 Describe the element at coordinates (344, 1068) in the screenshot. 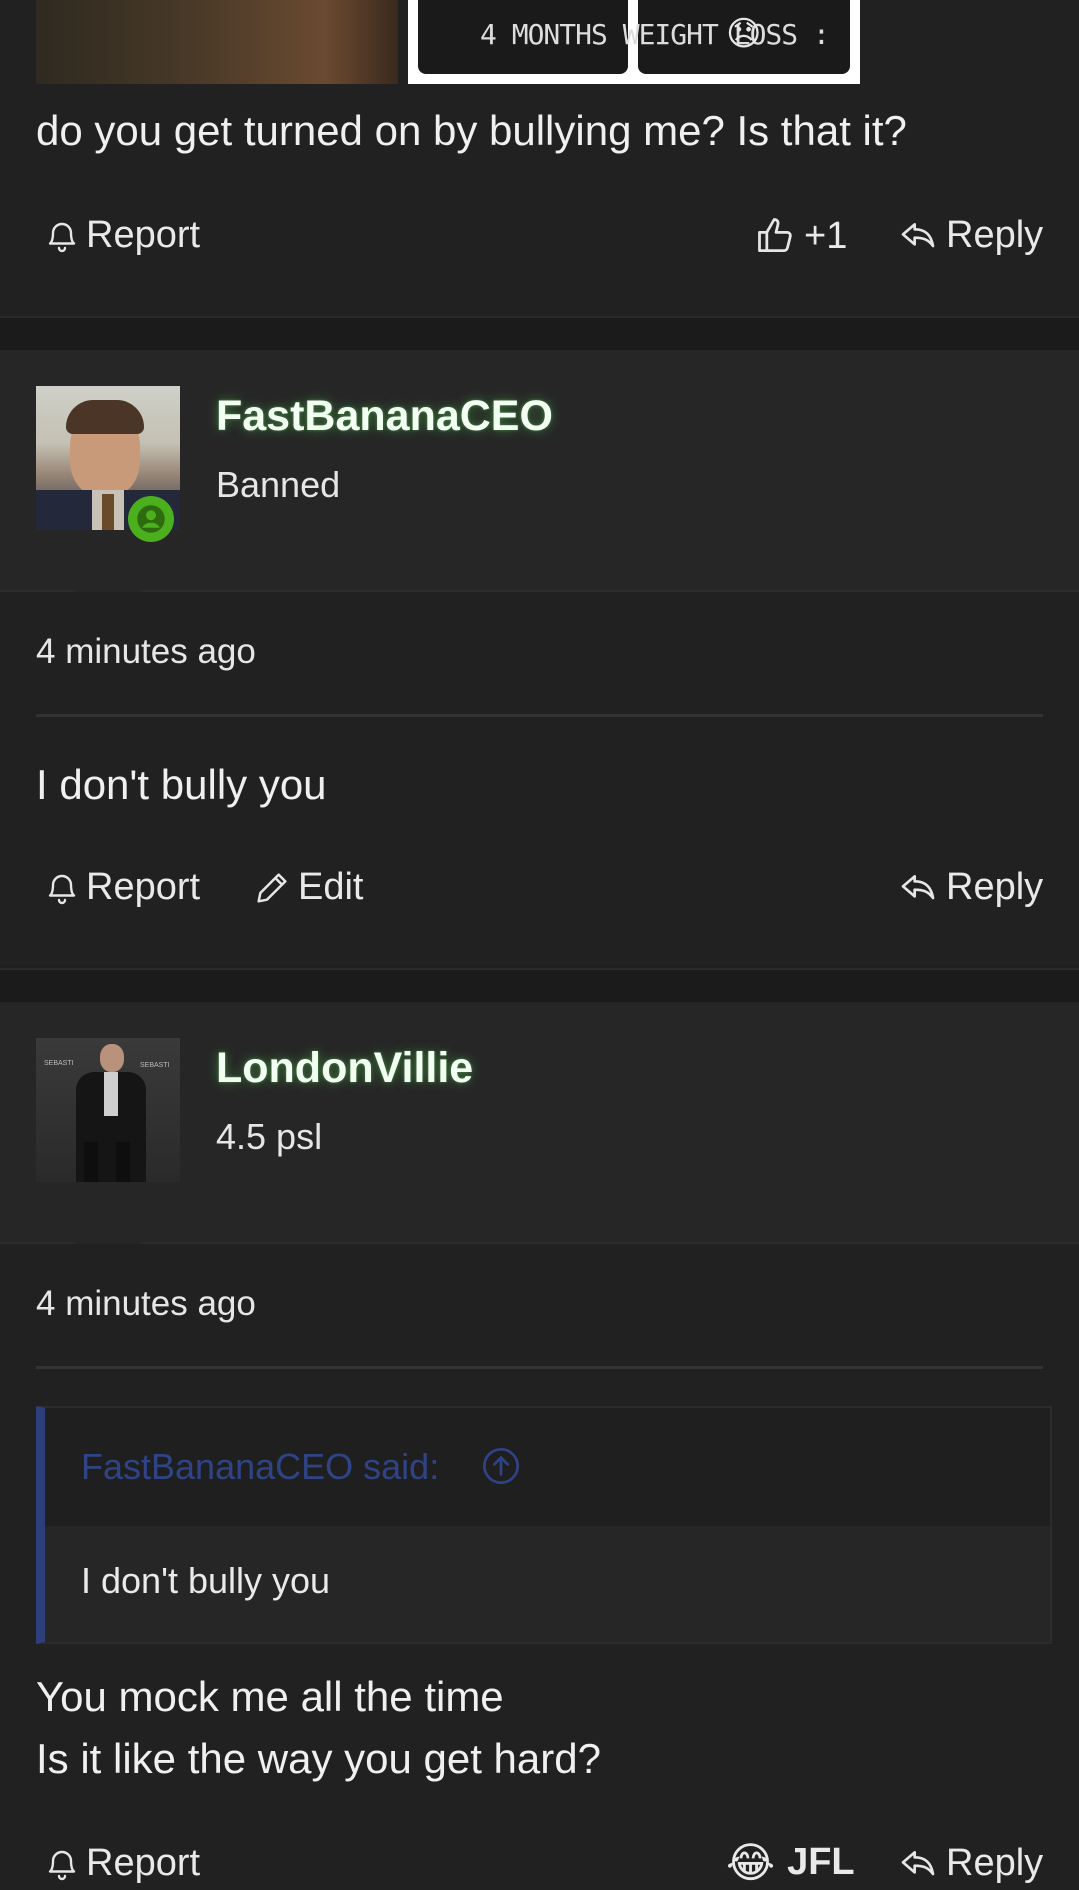

I see `username: LondonVillie` at that location.